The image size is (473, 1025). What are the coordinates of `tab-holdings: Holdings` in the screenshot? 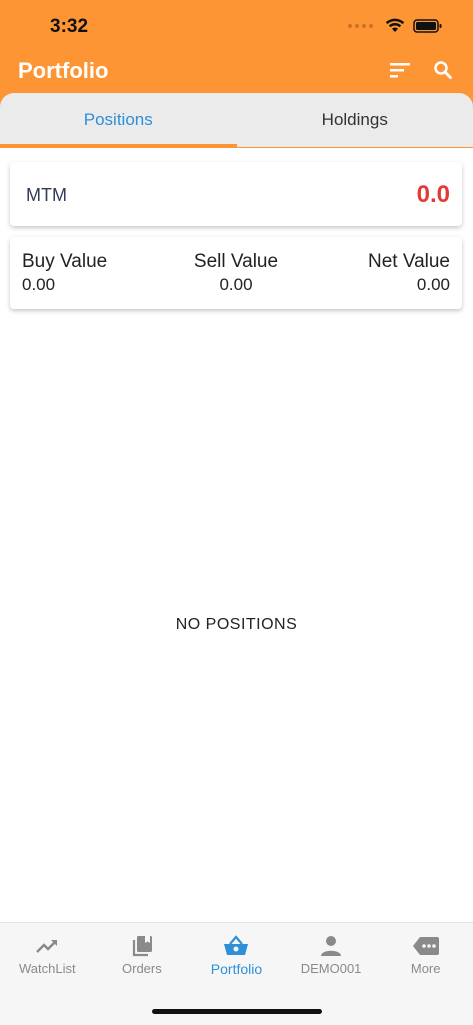 It's located at (355, 120).